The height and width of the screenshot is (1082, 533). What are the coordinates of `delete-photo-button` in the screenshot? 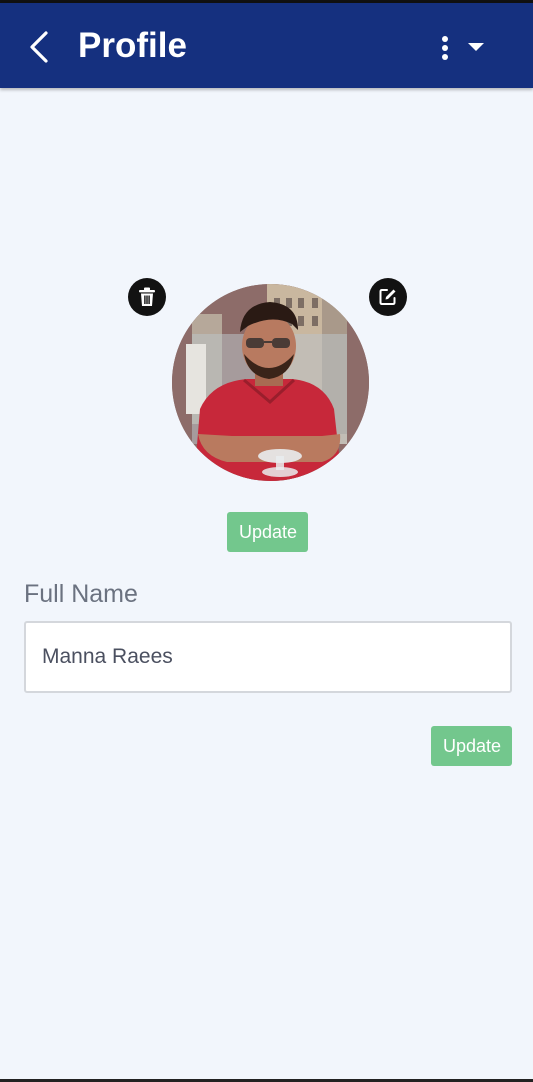 It's located at (147, 297).